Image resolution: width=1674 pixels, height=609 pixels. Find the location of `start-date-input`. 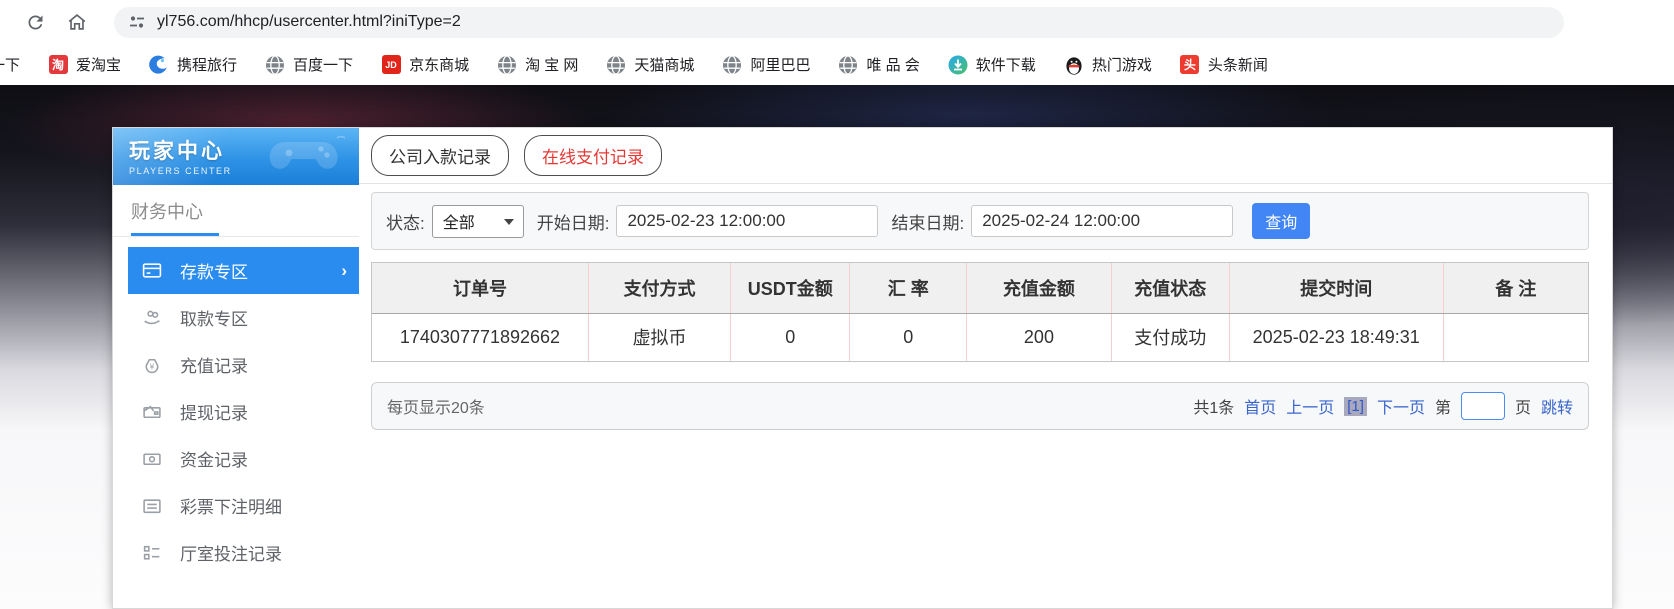

start-date-input is located at coordinates (747, 221).